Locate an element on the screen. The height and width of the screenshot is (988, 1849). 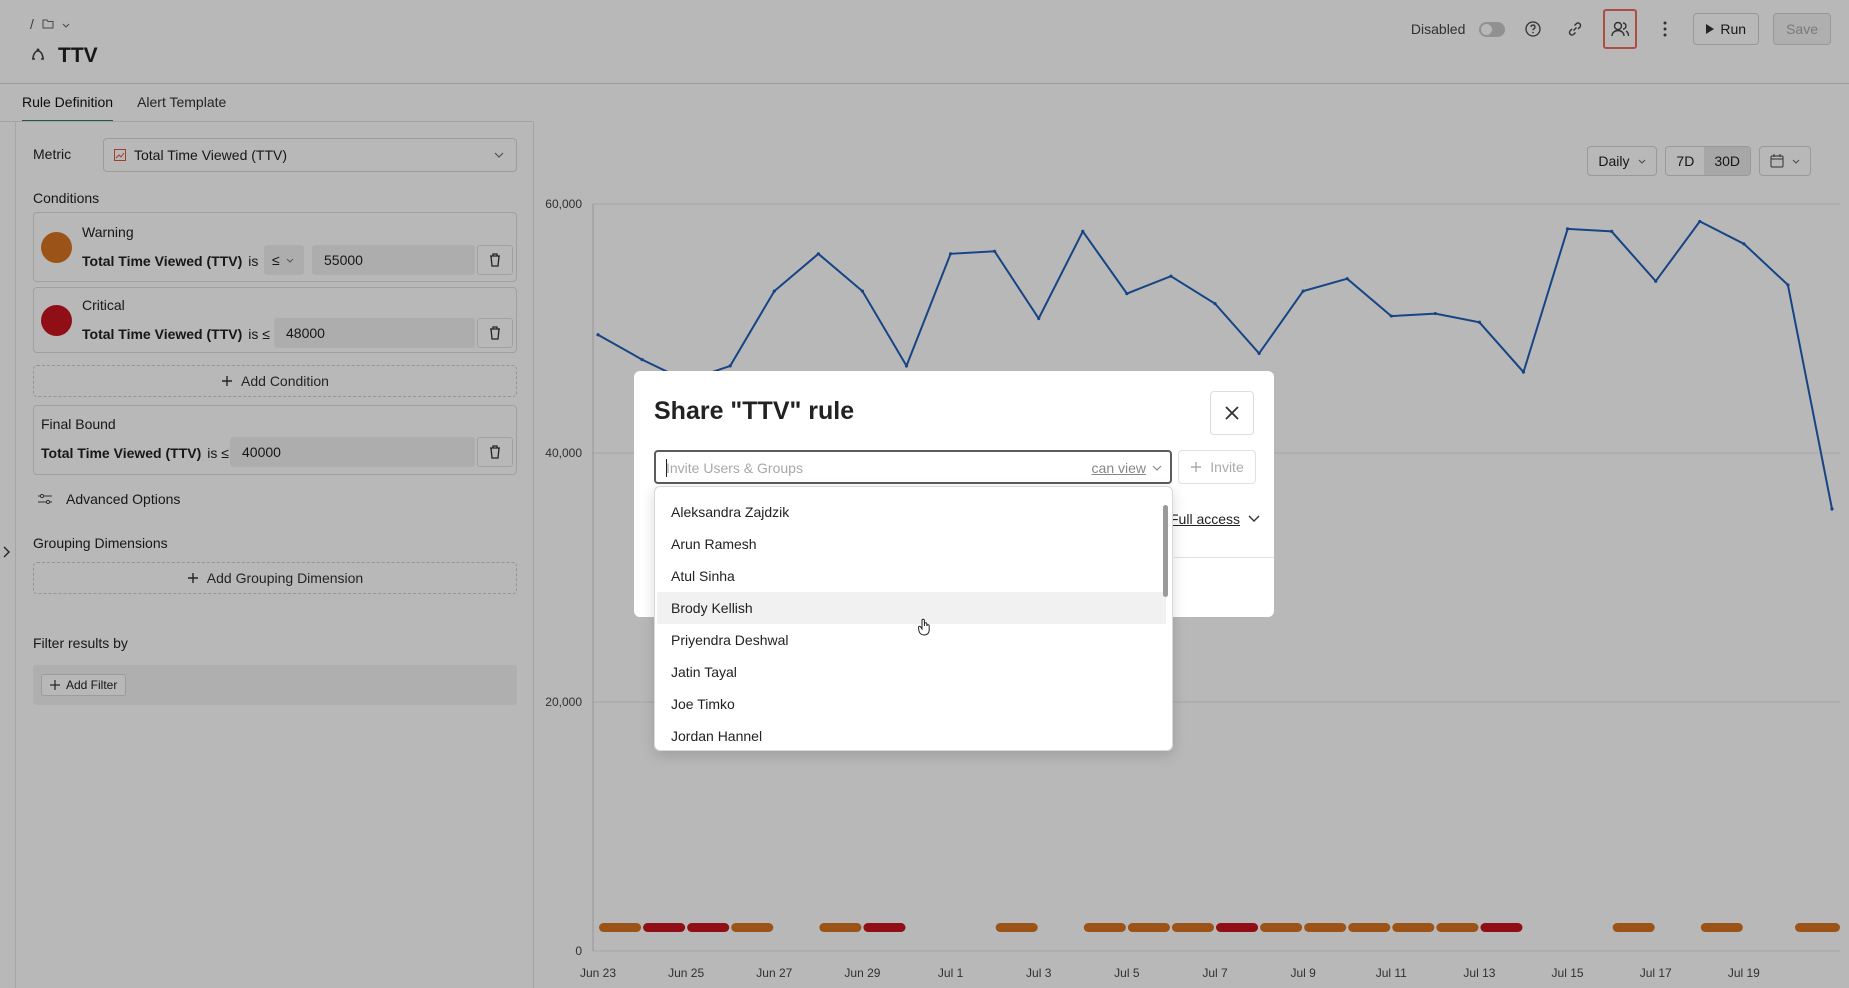
user-option: Aleksandra Zajdzik is located at coordinates (911, 512).